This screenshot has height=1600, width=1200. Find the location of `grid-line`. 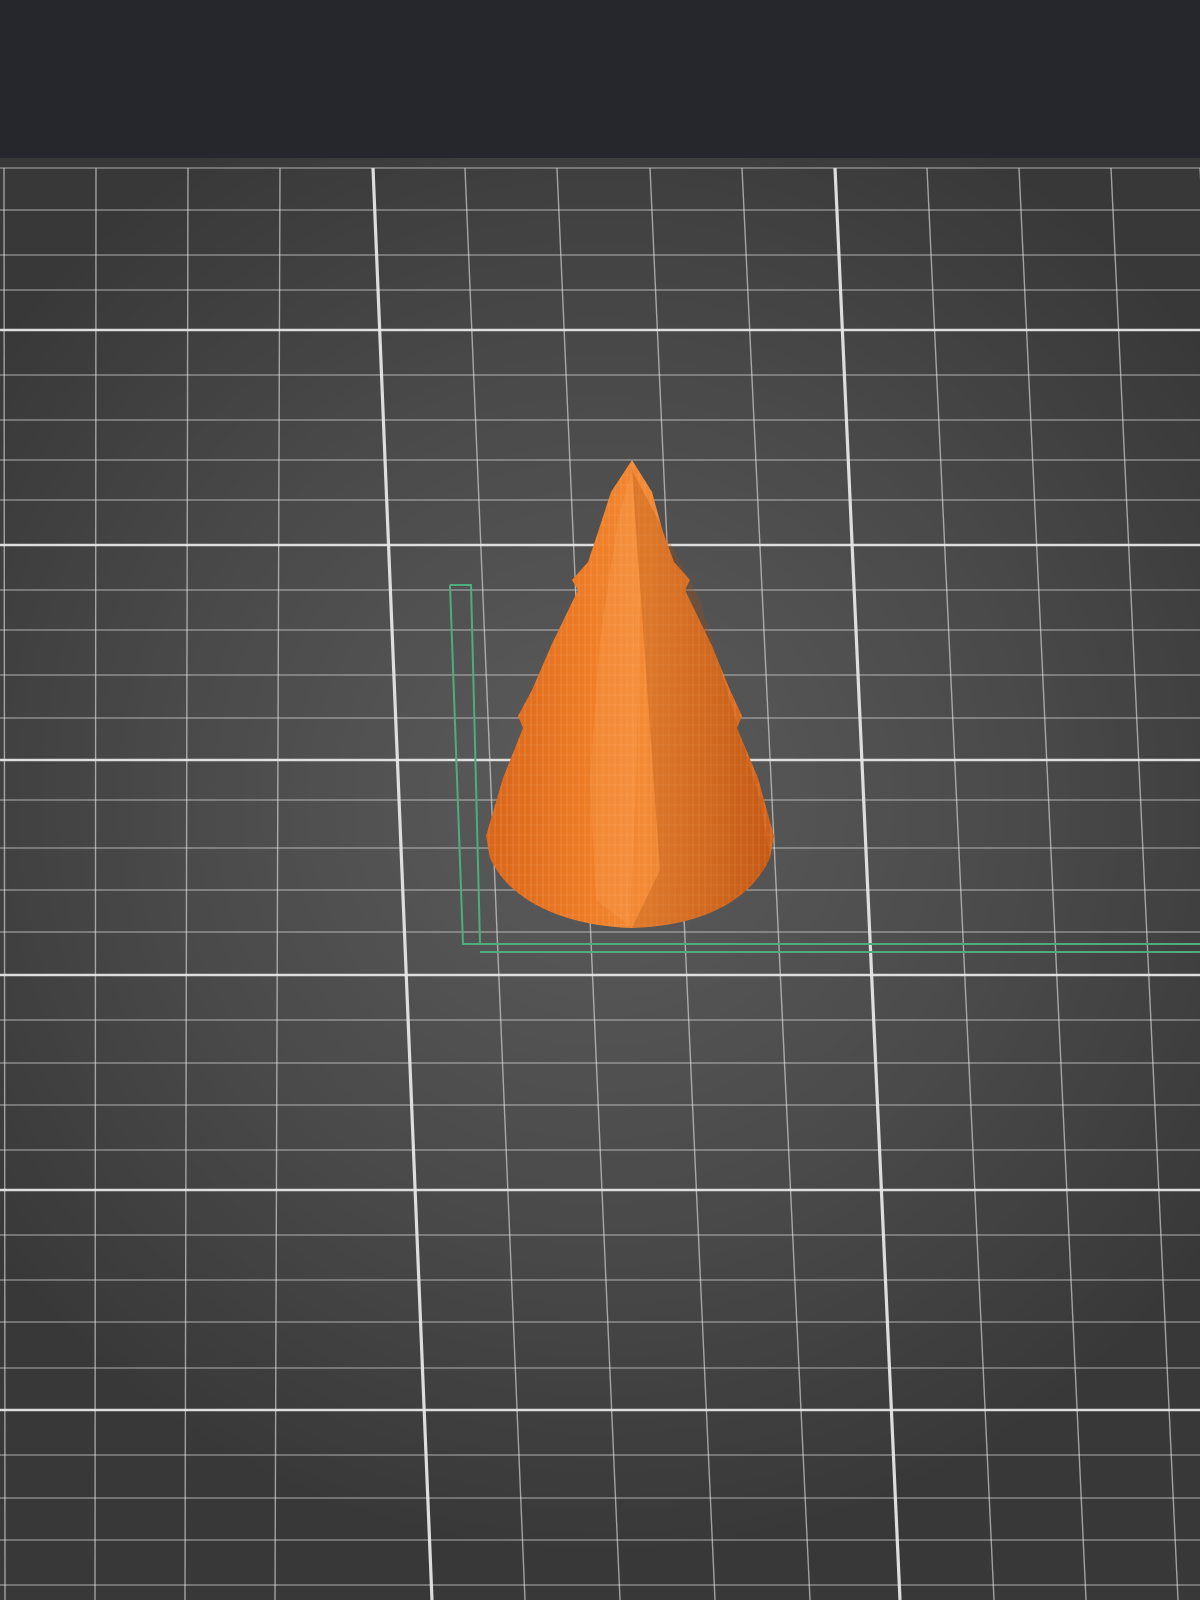

grid-line is located at coordinates (4, 883).